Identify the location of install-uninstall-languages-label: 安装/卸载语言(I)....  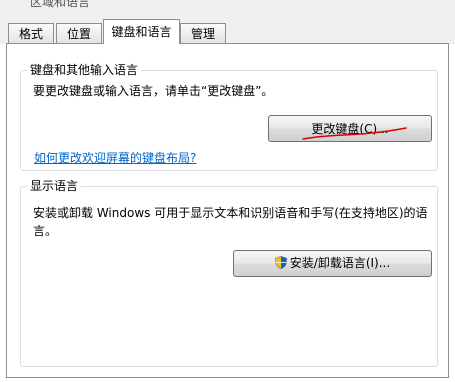
(340, 263).